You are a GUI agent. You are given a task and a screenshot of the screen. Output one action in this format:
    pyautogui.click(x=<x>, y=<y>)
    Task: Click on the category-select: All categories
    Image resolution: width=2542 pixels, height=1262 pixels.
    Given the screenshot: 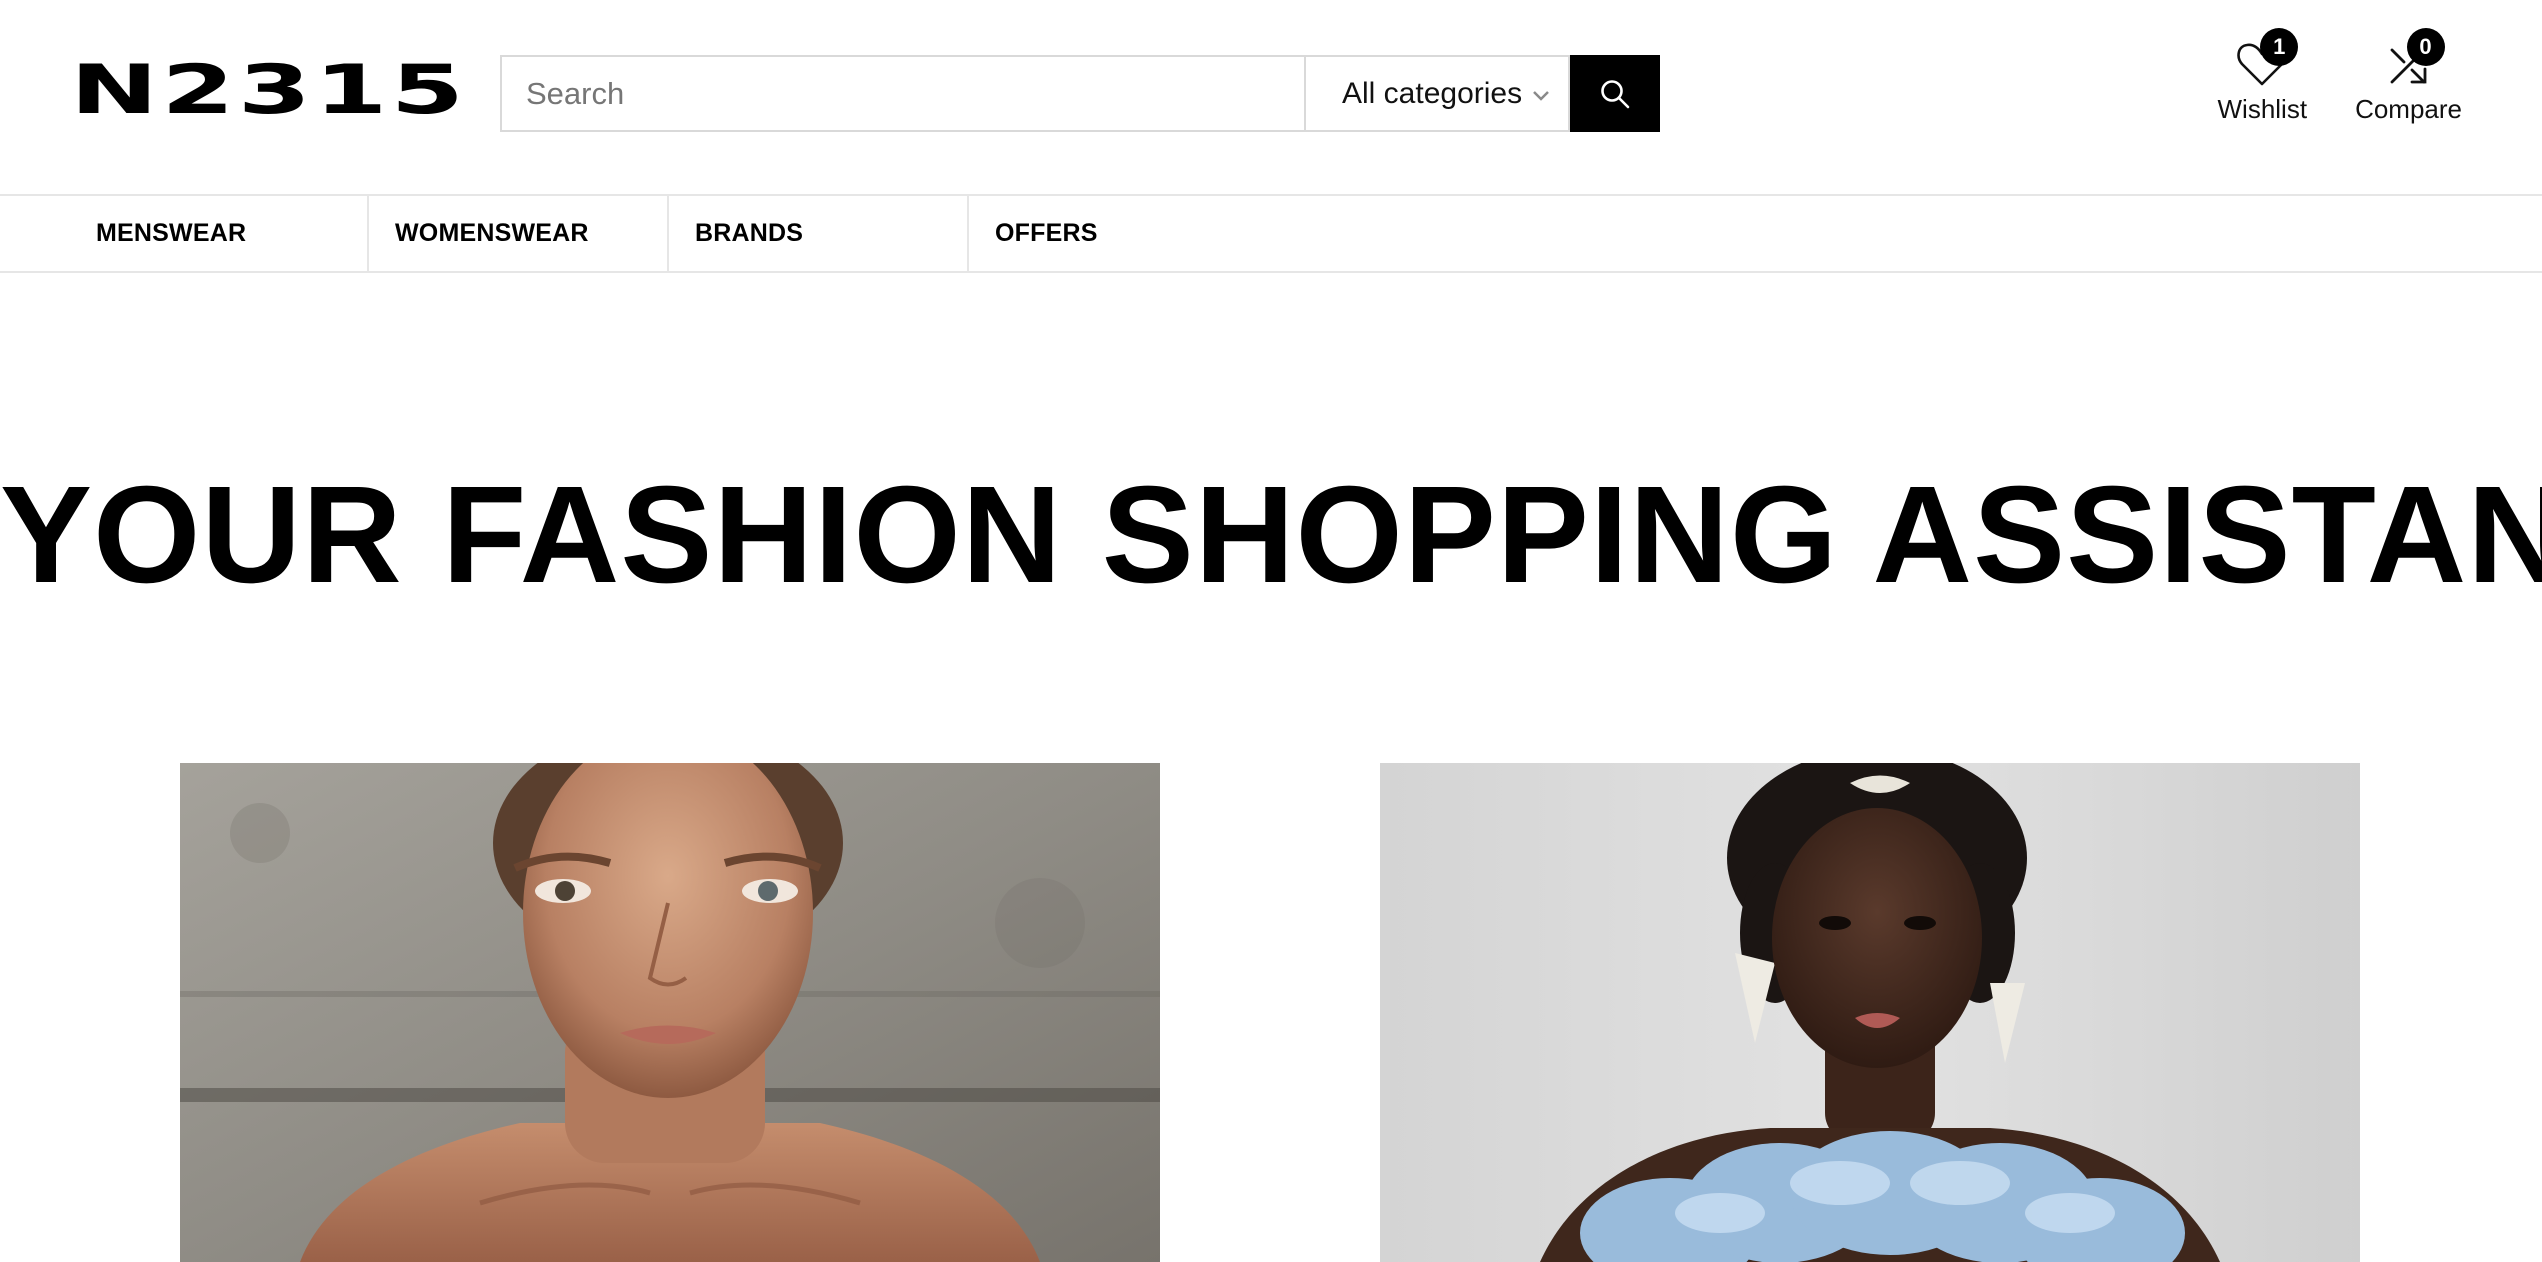 What is the action you would take?
    pyautogui.click(x=1437, y=93)
    